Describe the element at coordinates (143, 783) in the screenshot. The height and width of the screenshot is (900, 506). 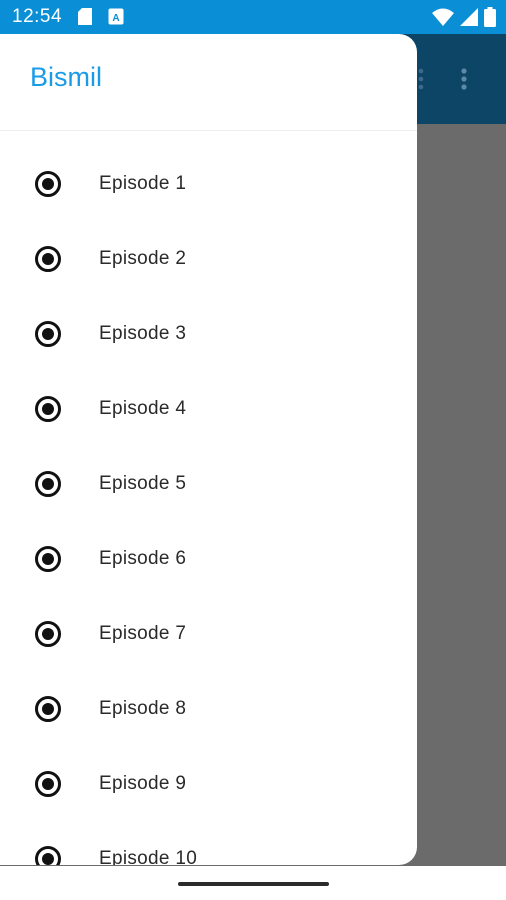
I see `drawer-item-label: Episode 9` at that location.